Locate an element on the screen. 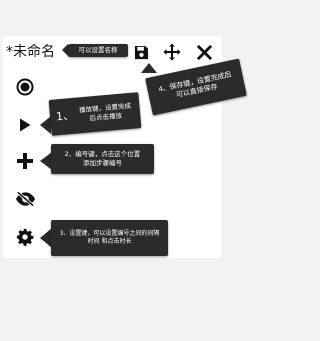  play-icon is located at coordinates (25, 125).